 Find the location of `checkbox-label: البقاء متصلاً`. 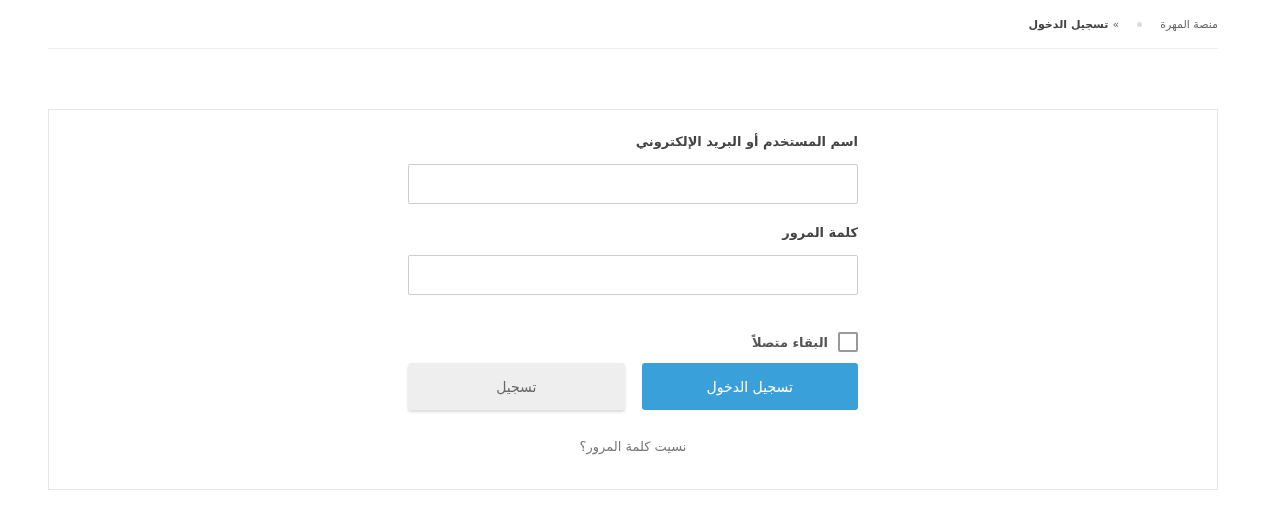

checkbox-label: البقاء متصلاً is located at coordinates (789, 342).